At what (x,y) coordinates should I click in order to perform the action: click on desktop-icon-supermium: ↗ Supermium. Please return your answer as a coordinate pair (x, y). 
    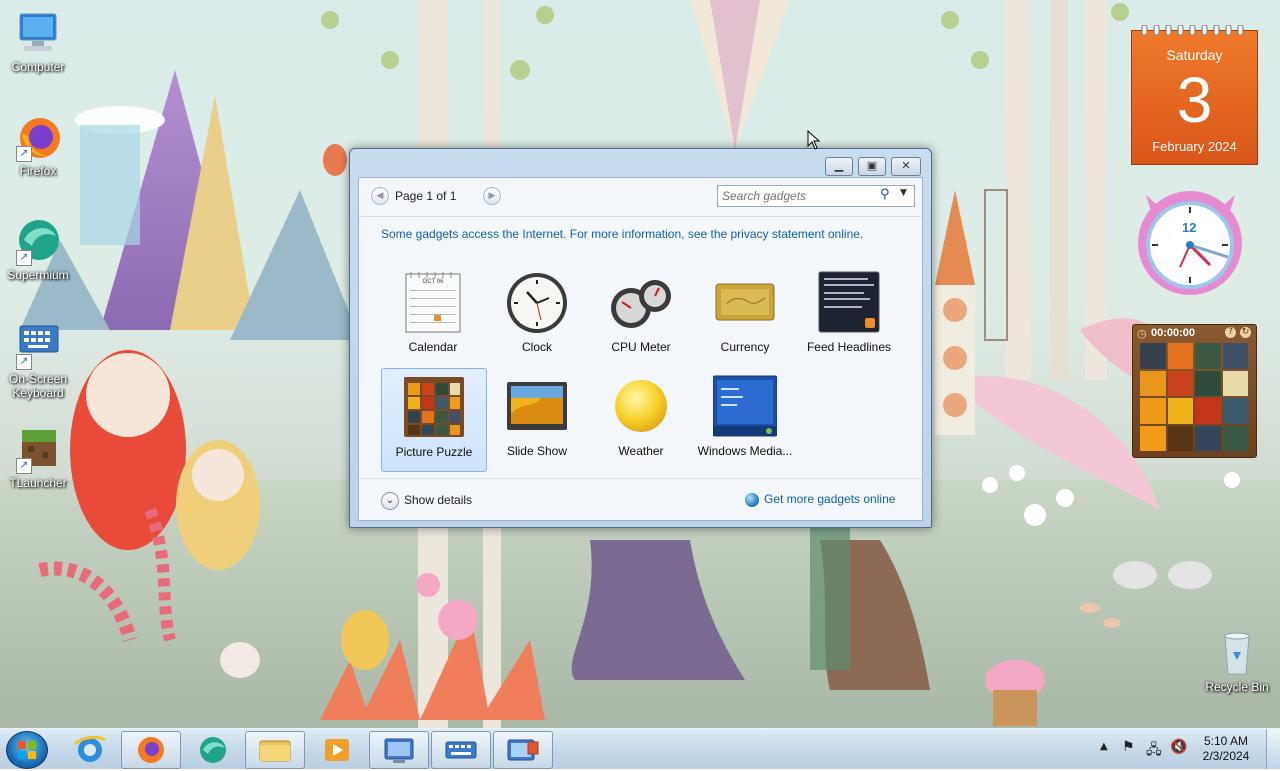
    Looking at the image, I should click on (38, 250).